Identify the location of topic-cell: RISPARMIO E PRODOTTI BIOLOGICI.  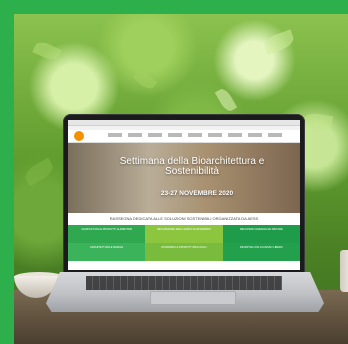
(184, 252).